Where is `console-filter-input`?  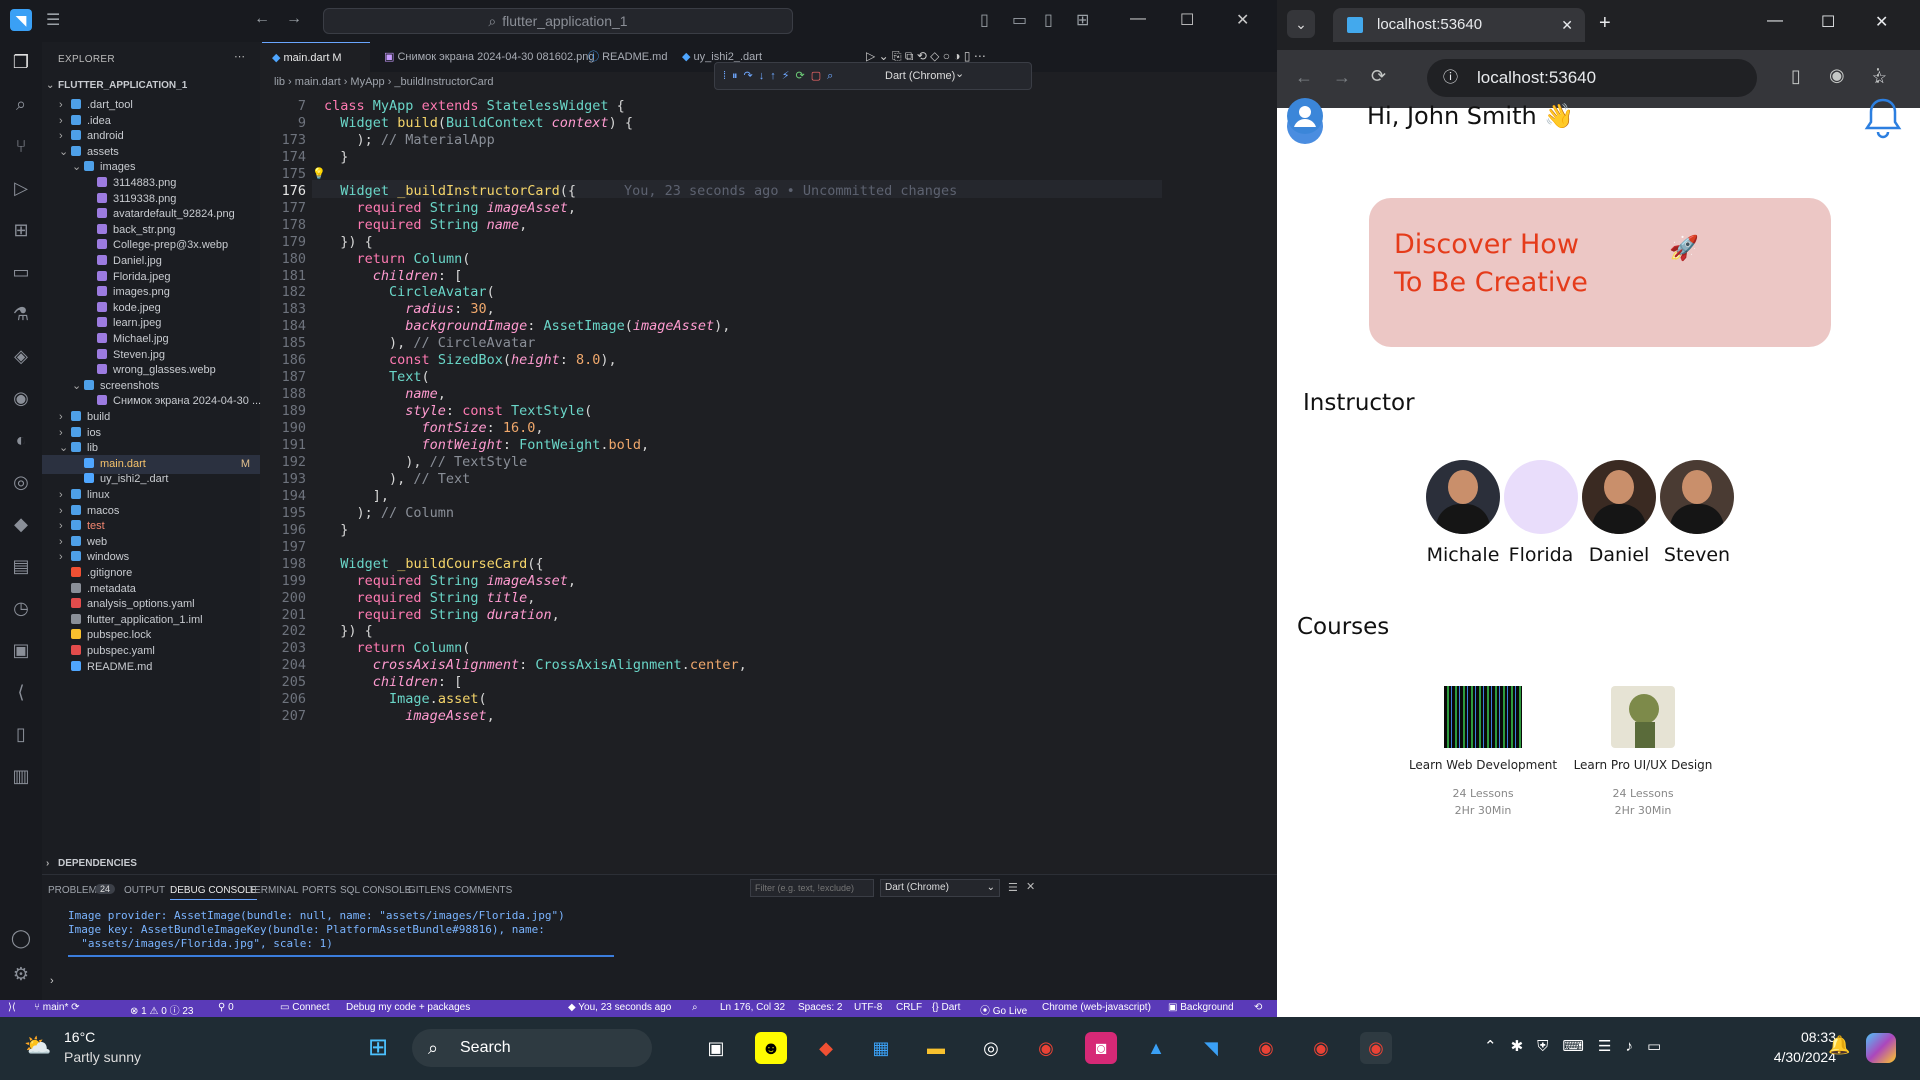
console-filter-input is located at coordinates (812, 888).